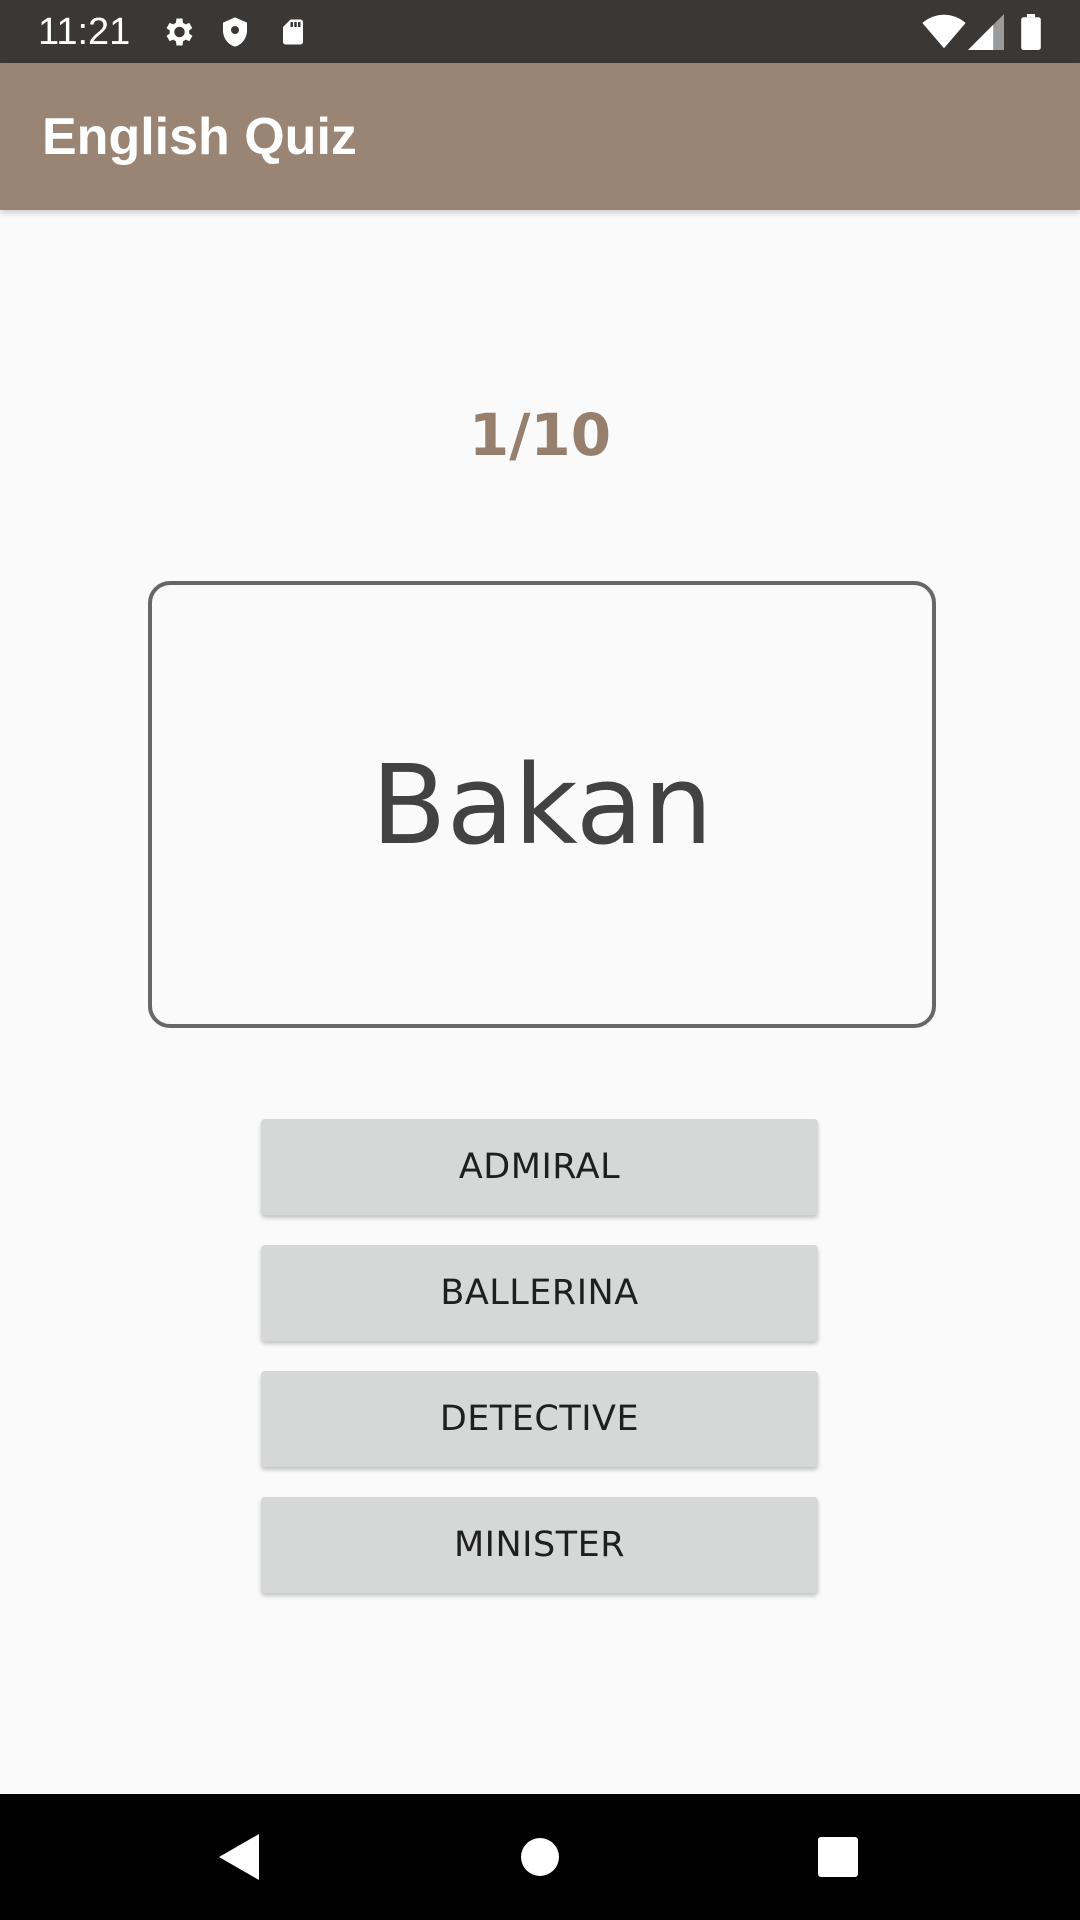 The image size is (1080, 1920). Describe the element at coordinates (944, 31) in the screenshot. I see `wifi-icon` at that location.